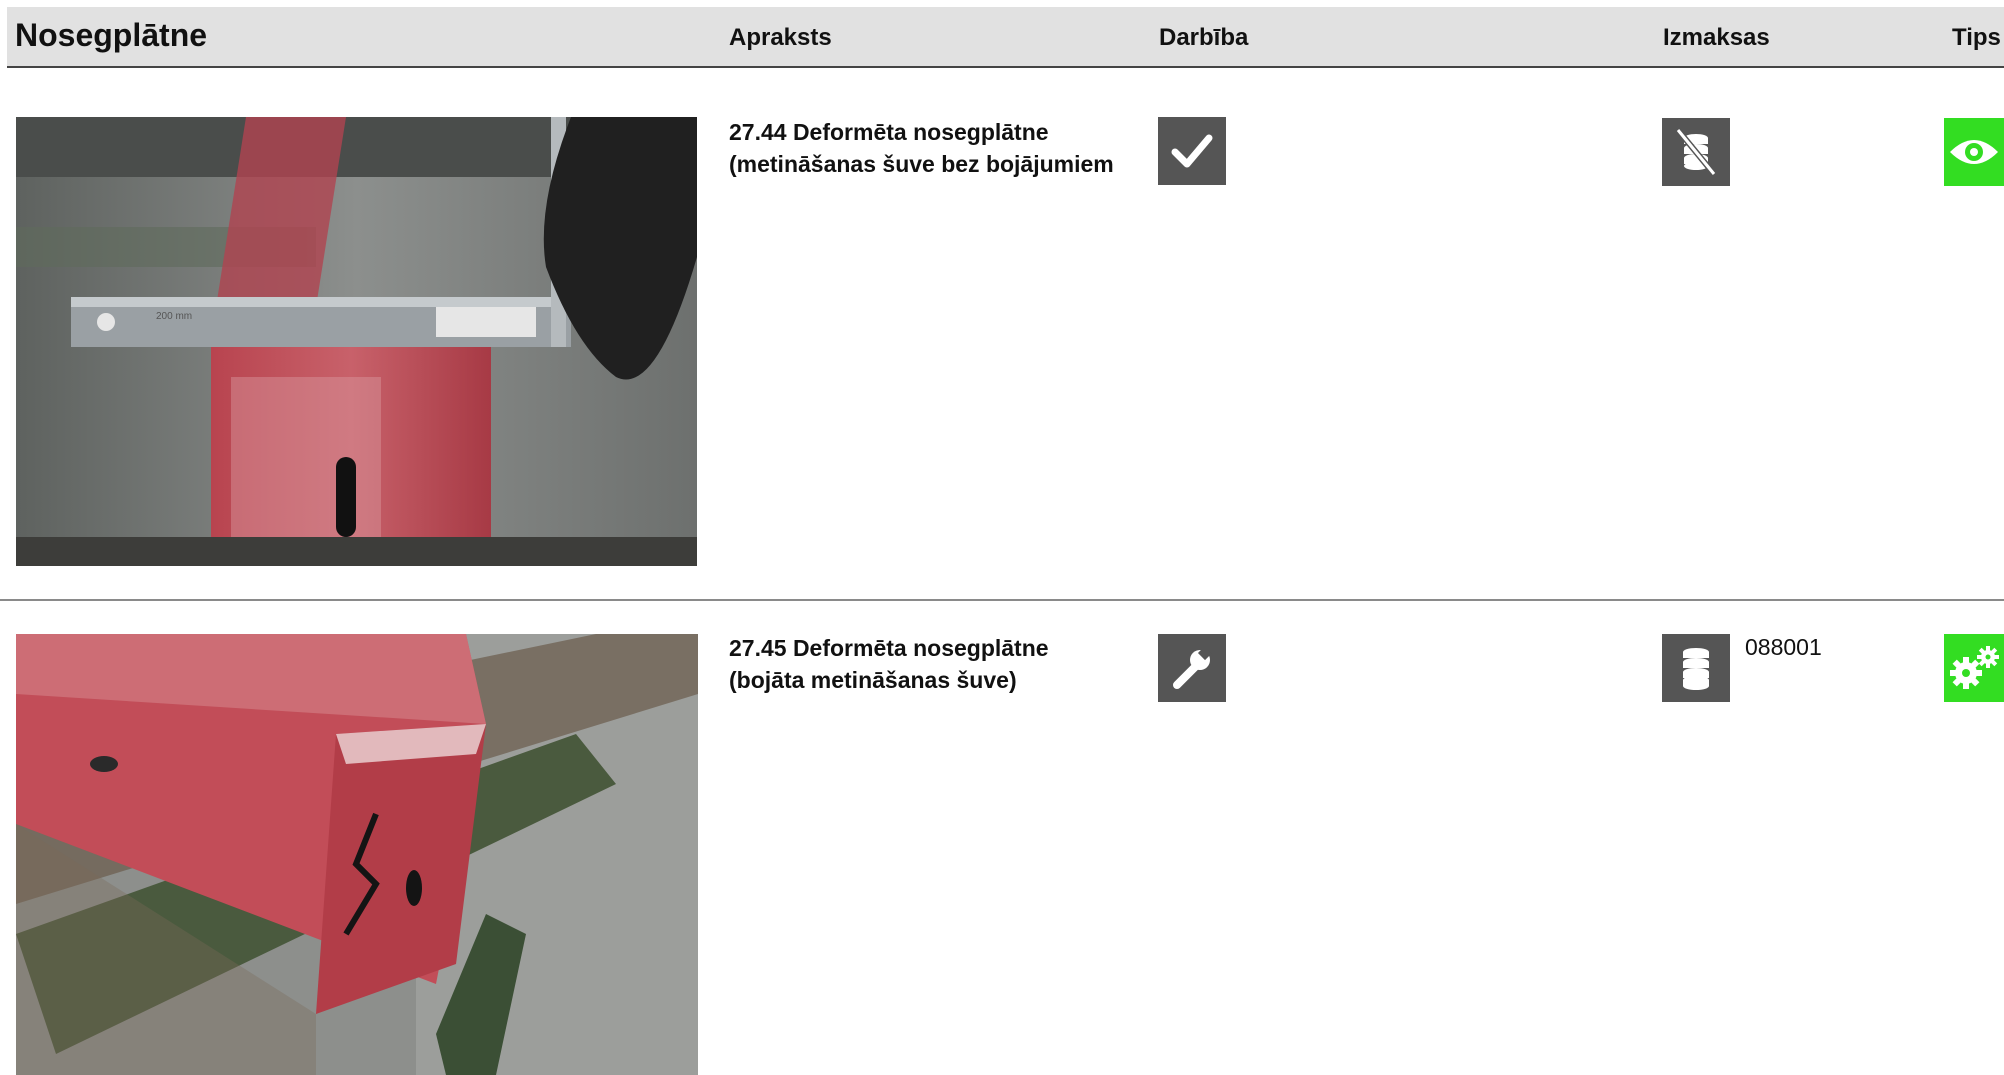  Describe the element at coordinates (174, 316) in the screenshot. I see `ruler-marking: 200 mm` at that location.